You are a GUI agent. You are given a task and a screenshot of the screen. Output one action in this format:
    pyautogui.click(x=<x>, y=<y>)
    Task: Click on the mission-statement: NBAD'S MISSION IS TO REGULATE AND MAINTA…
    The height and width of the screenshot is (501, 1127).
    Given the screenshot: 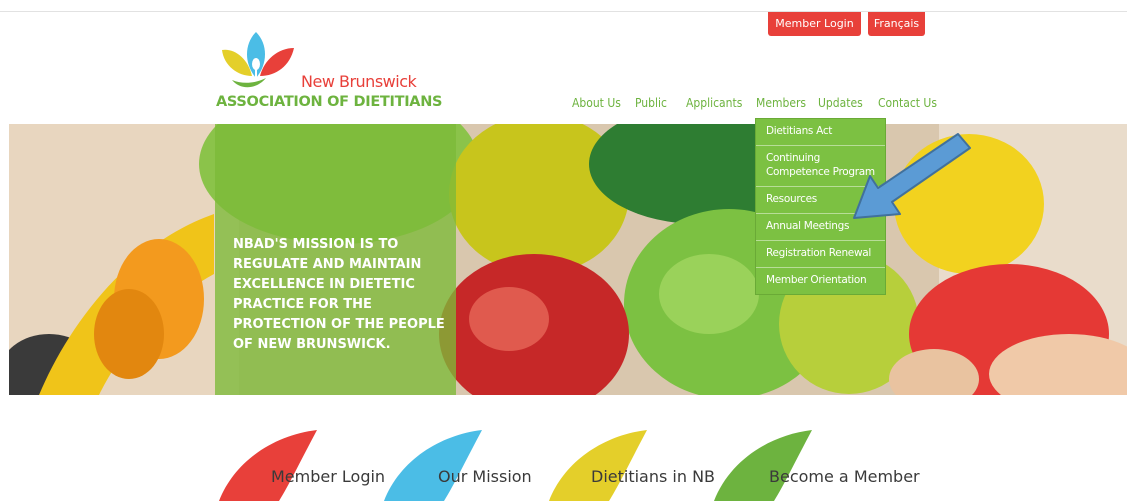 What is the action you would take?
    pyautogui.click(x=339, y=294)
    